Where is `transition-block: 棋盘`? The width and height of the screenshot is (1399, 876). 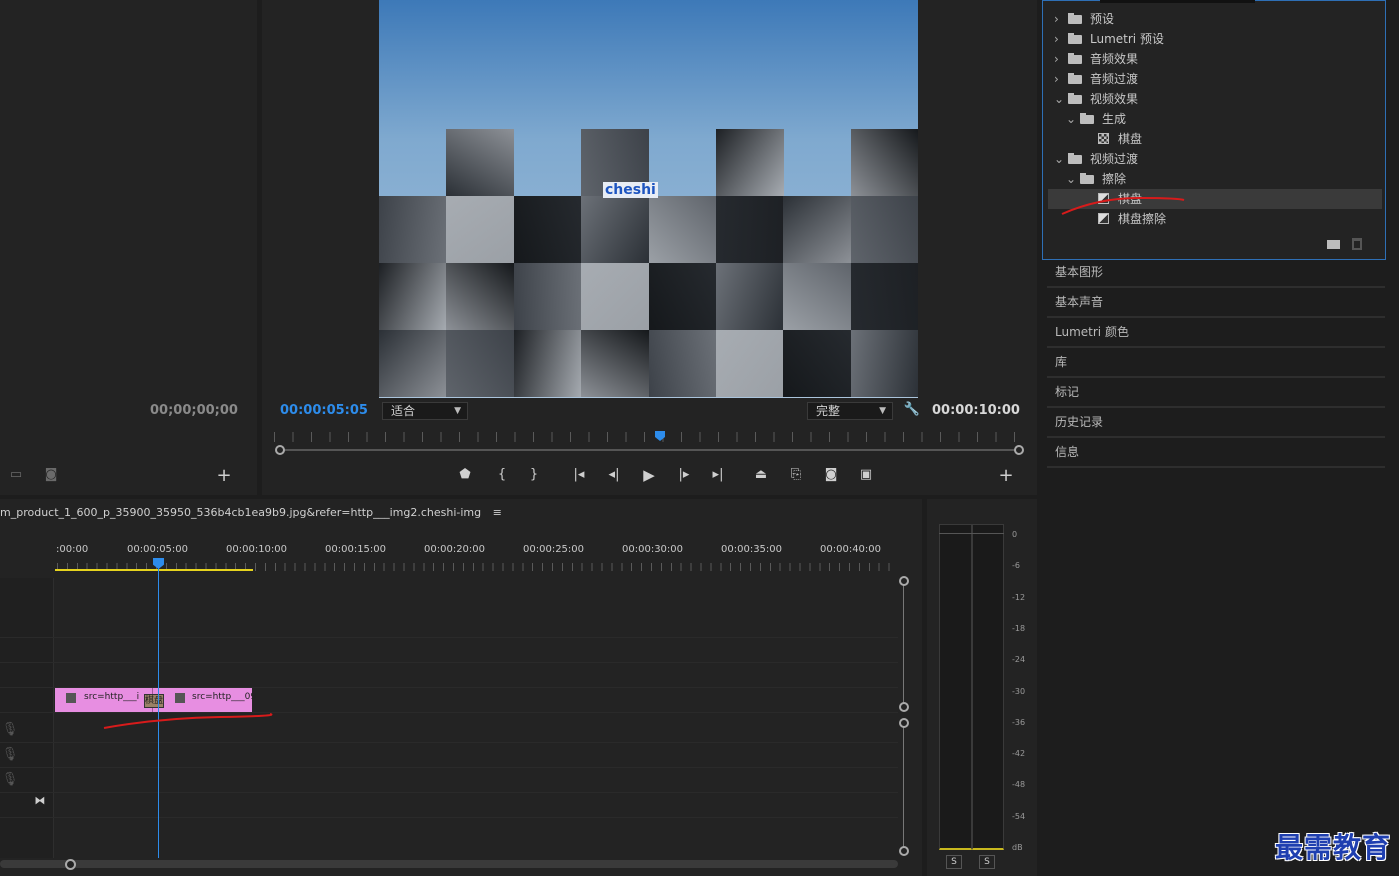
transition-block: 棋盘 is located at coordinates (154, 701).